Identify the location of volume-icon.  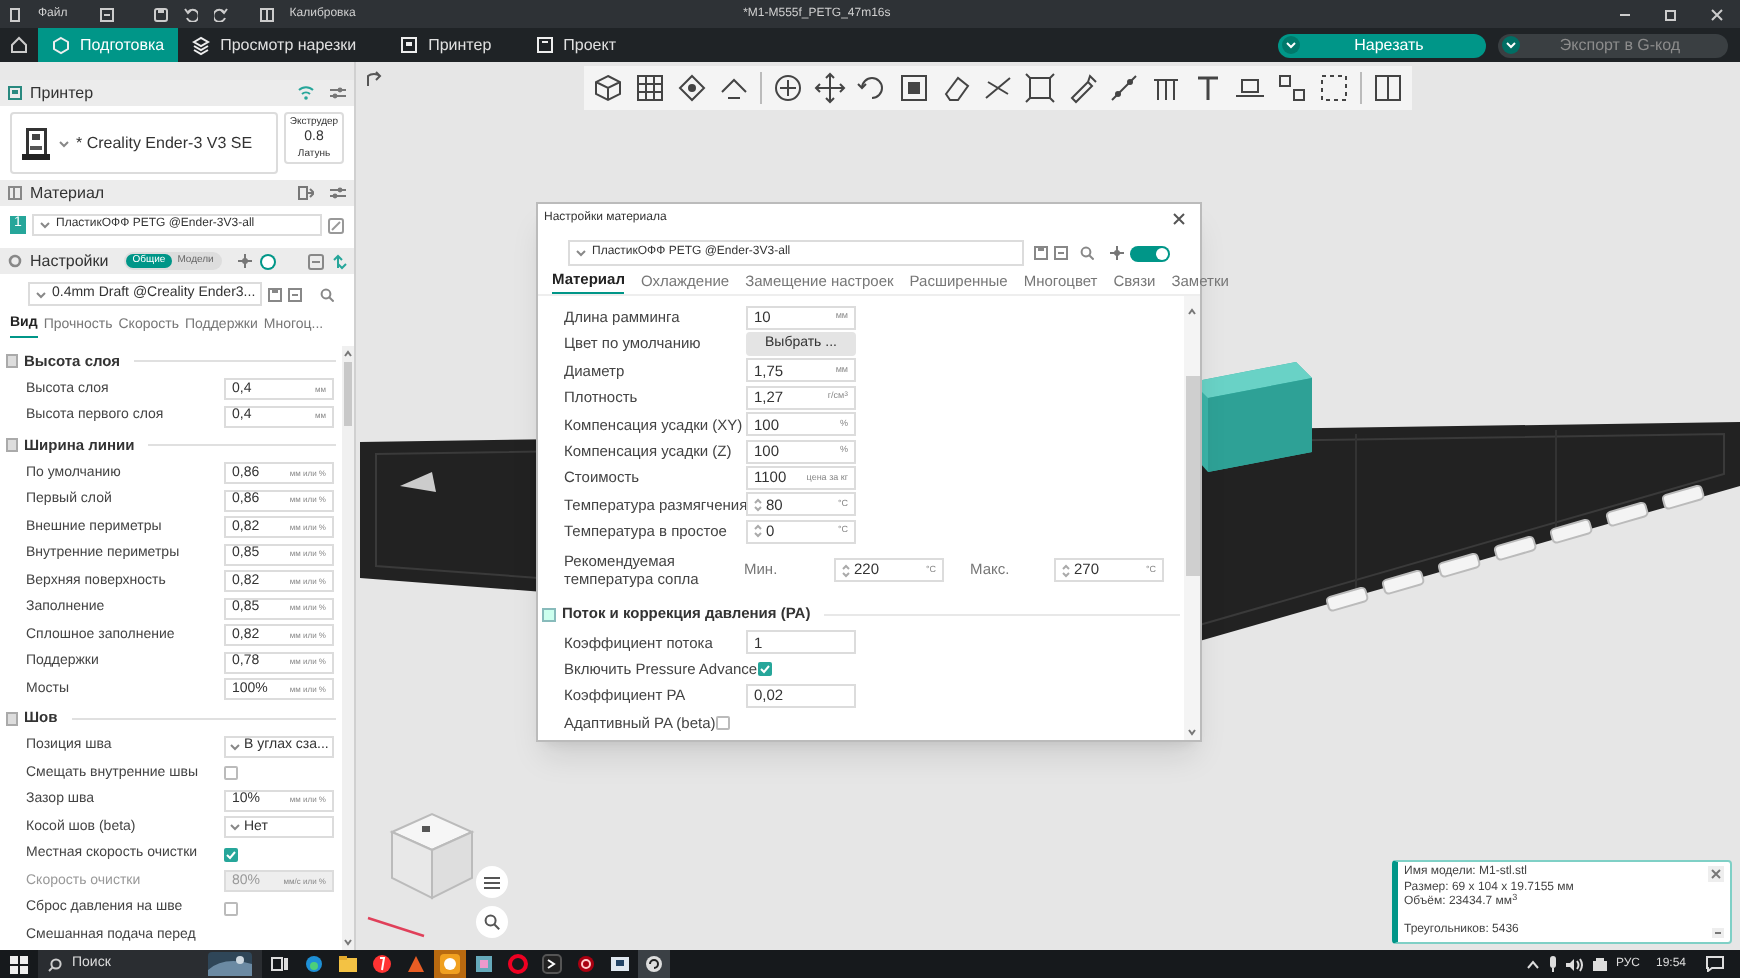
(1574, 964).